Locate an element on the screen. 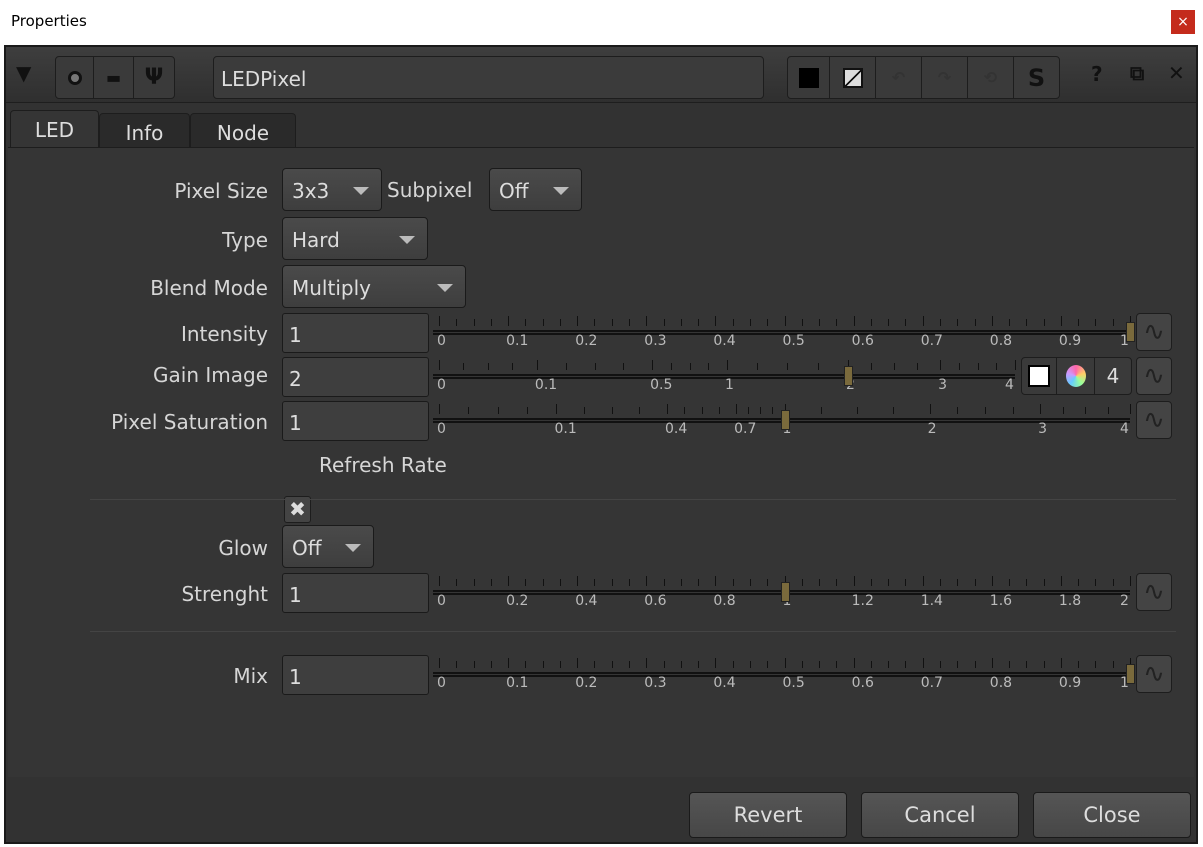 The image size is (1203, 847). mix-input: 1 is located at coordinates (355, 675).